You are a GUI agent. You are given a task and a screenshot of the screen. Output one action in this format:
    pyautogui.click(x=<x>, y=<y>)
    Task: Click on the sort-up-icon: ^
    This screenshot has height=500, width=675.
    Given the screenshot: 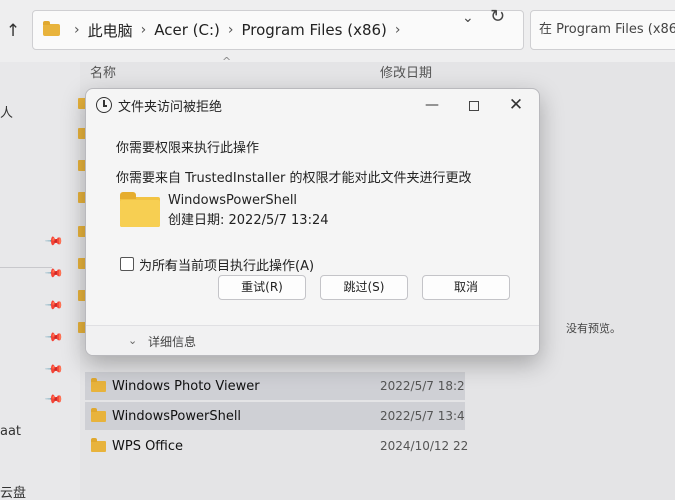 What is the action you would take?
    pyautogui.click(x=227, y=61)
    